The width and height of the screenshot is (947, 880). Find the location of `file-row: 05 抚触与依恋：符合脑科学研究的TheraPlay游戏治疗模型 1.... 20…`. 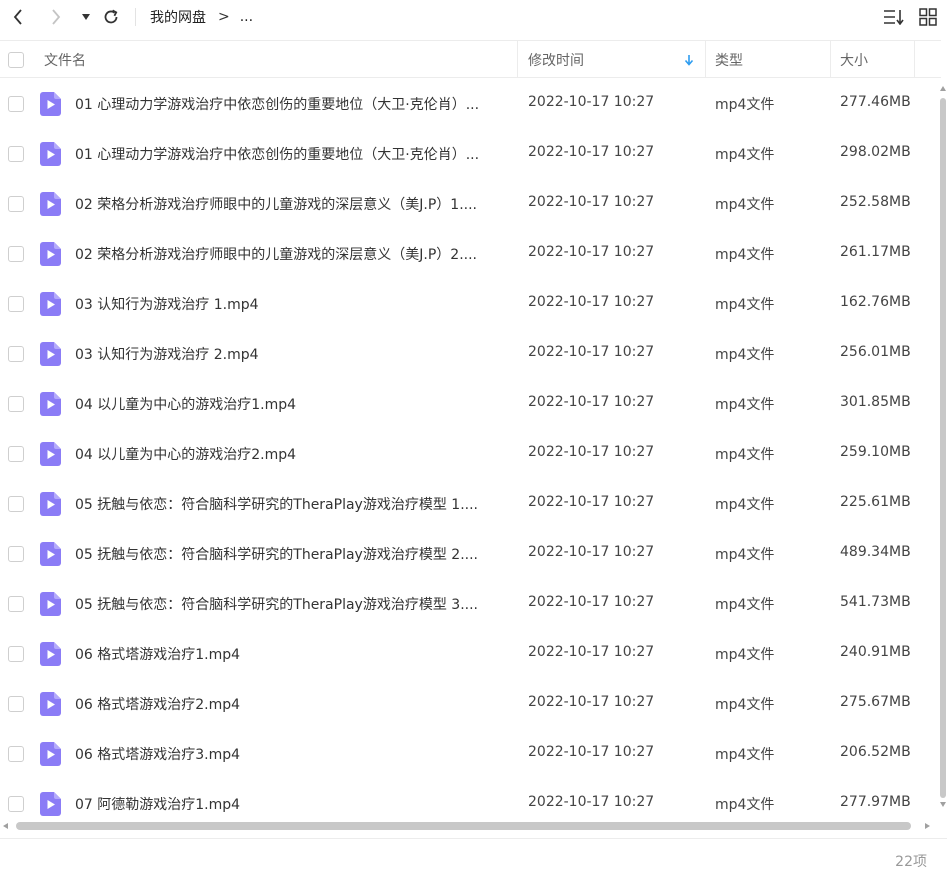

file-row: 05 抚触与依恋：符合脑科学研究的TheraPlay游戏治疗模型 1.... 20… is located at coordinates (469, 504).